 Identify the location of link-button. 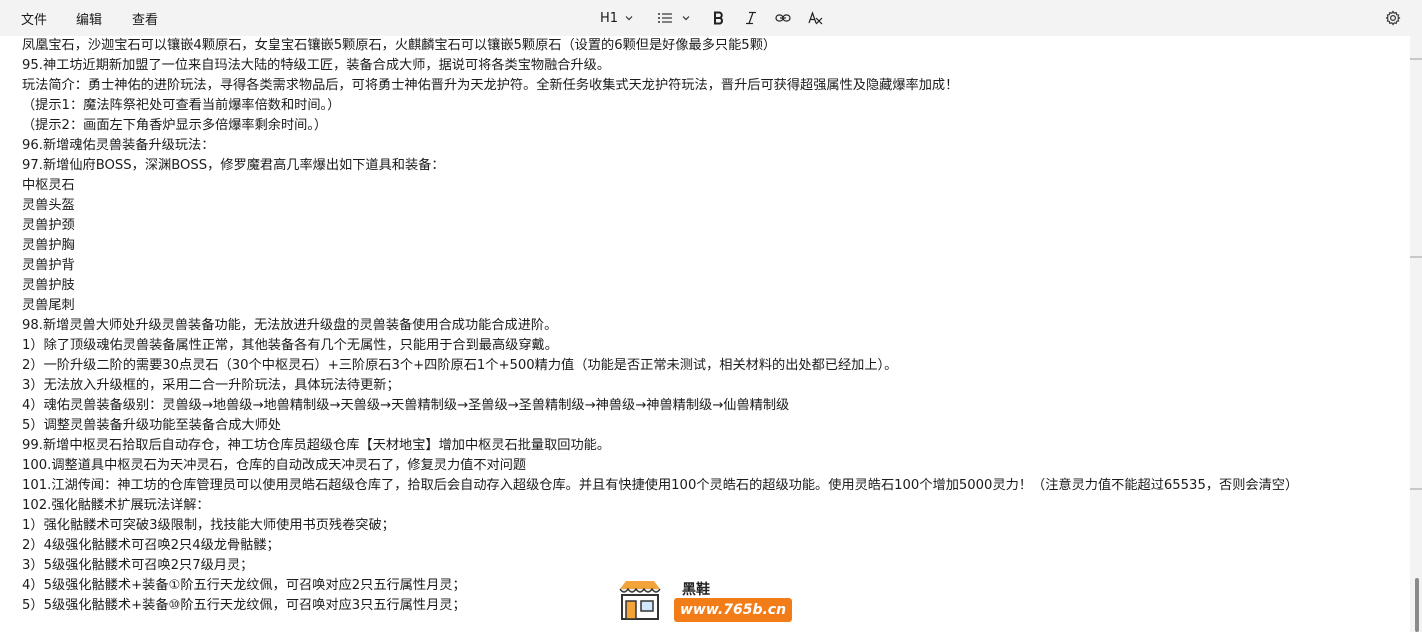
(783, 18).